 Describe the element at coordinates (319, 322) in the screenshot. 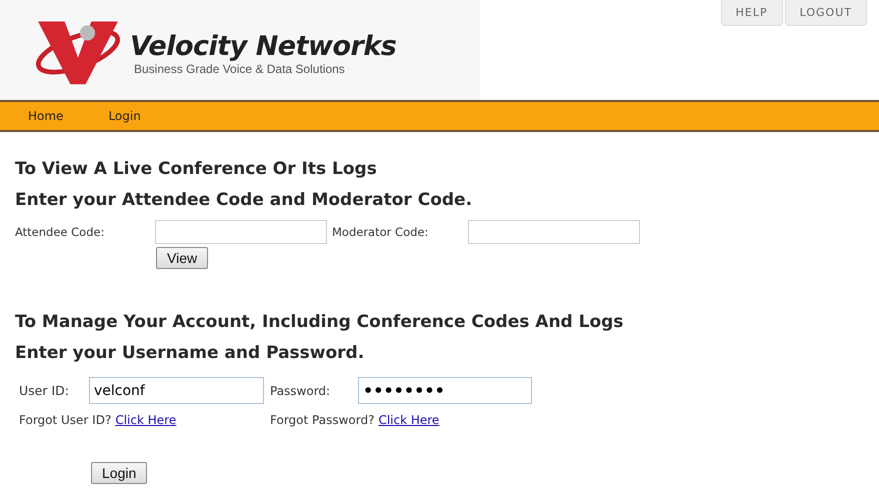

I see `section-title: To Manage Your Account, Including Conference Codes And Logs` at that location.